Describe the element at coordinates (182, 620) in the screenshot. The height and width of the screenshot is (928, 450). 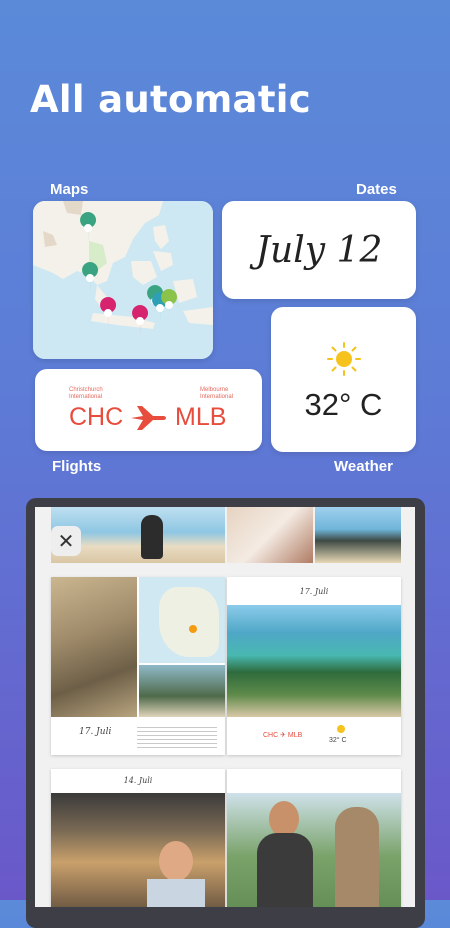
I see `mini-map` at that location.